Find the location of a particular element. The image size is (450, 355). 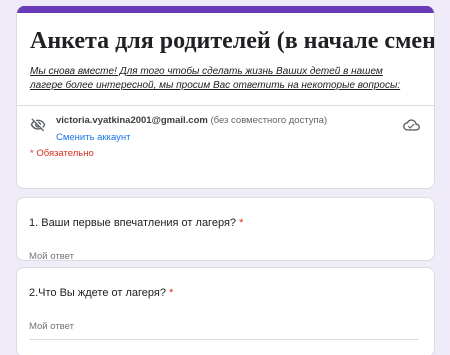

question-title-text: 1. Ваши первые впечатления от лагеря? is located at coordinates (133, 223).